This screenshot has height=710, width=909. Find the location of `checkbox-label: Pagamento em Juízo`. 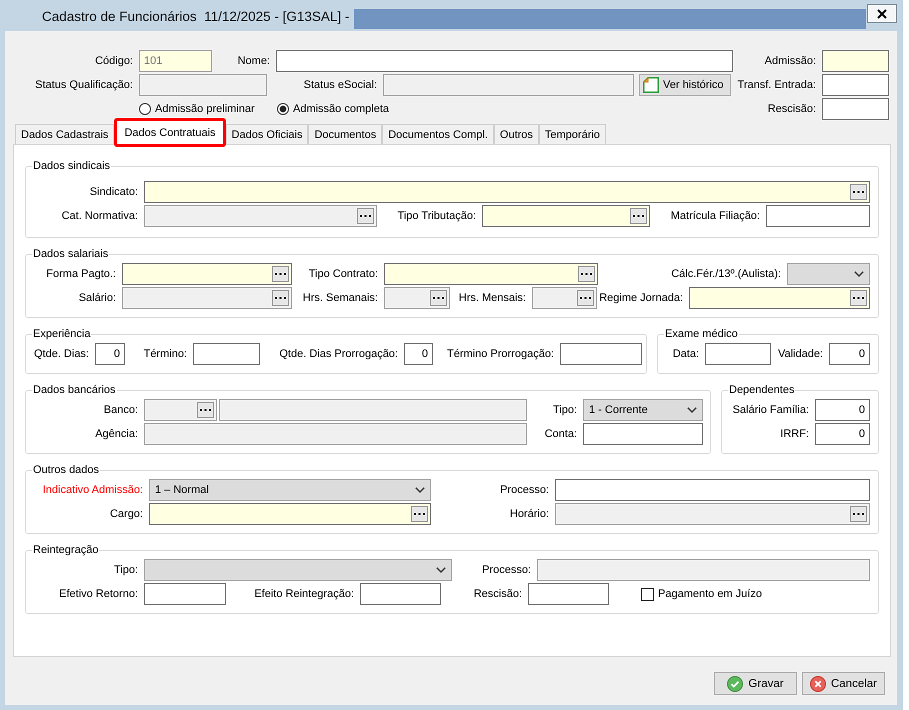

checkbox-label: Pagamento em Juízo is located at coordinates (710, 594).